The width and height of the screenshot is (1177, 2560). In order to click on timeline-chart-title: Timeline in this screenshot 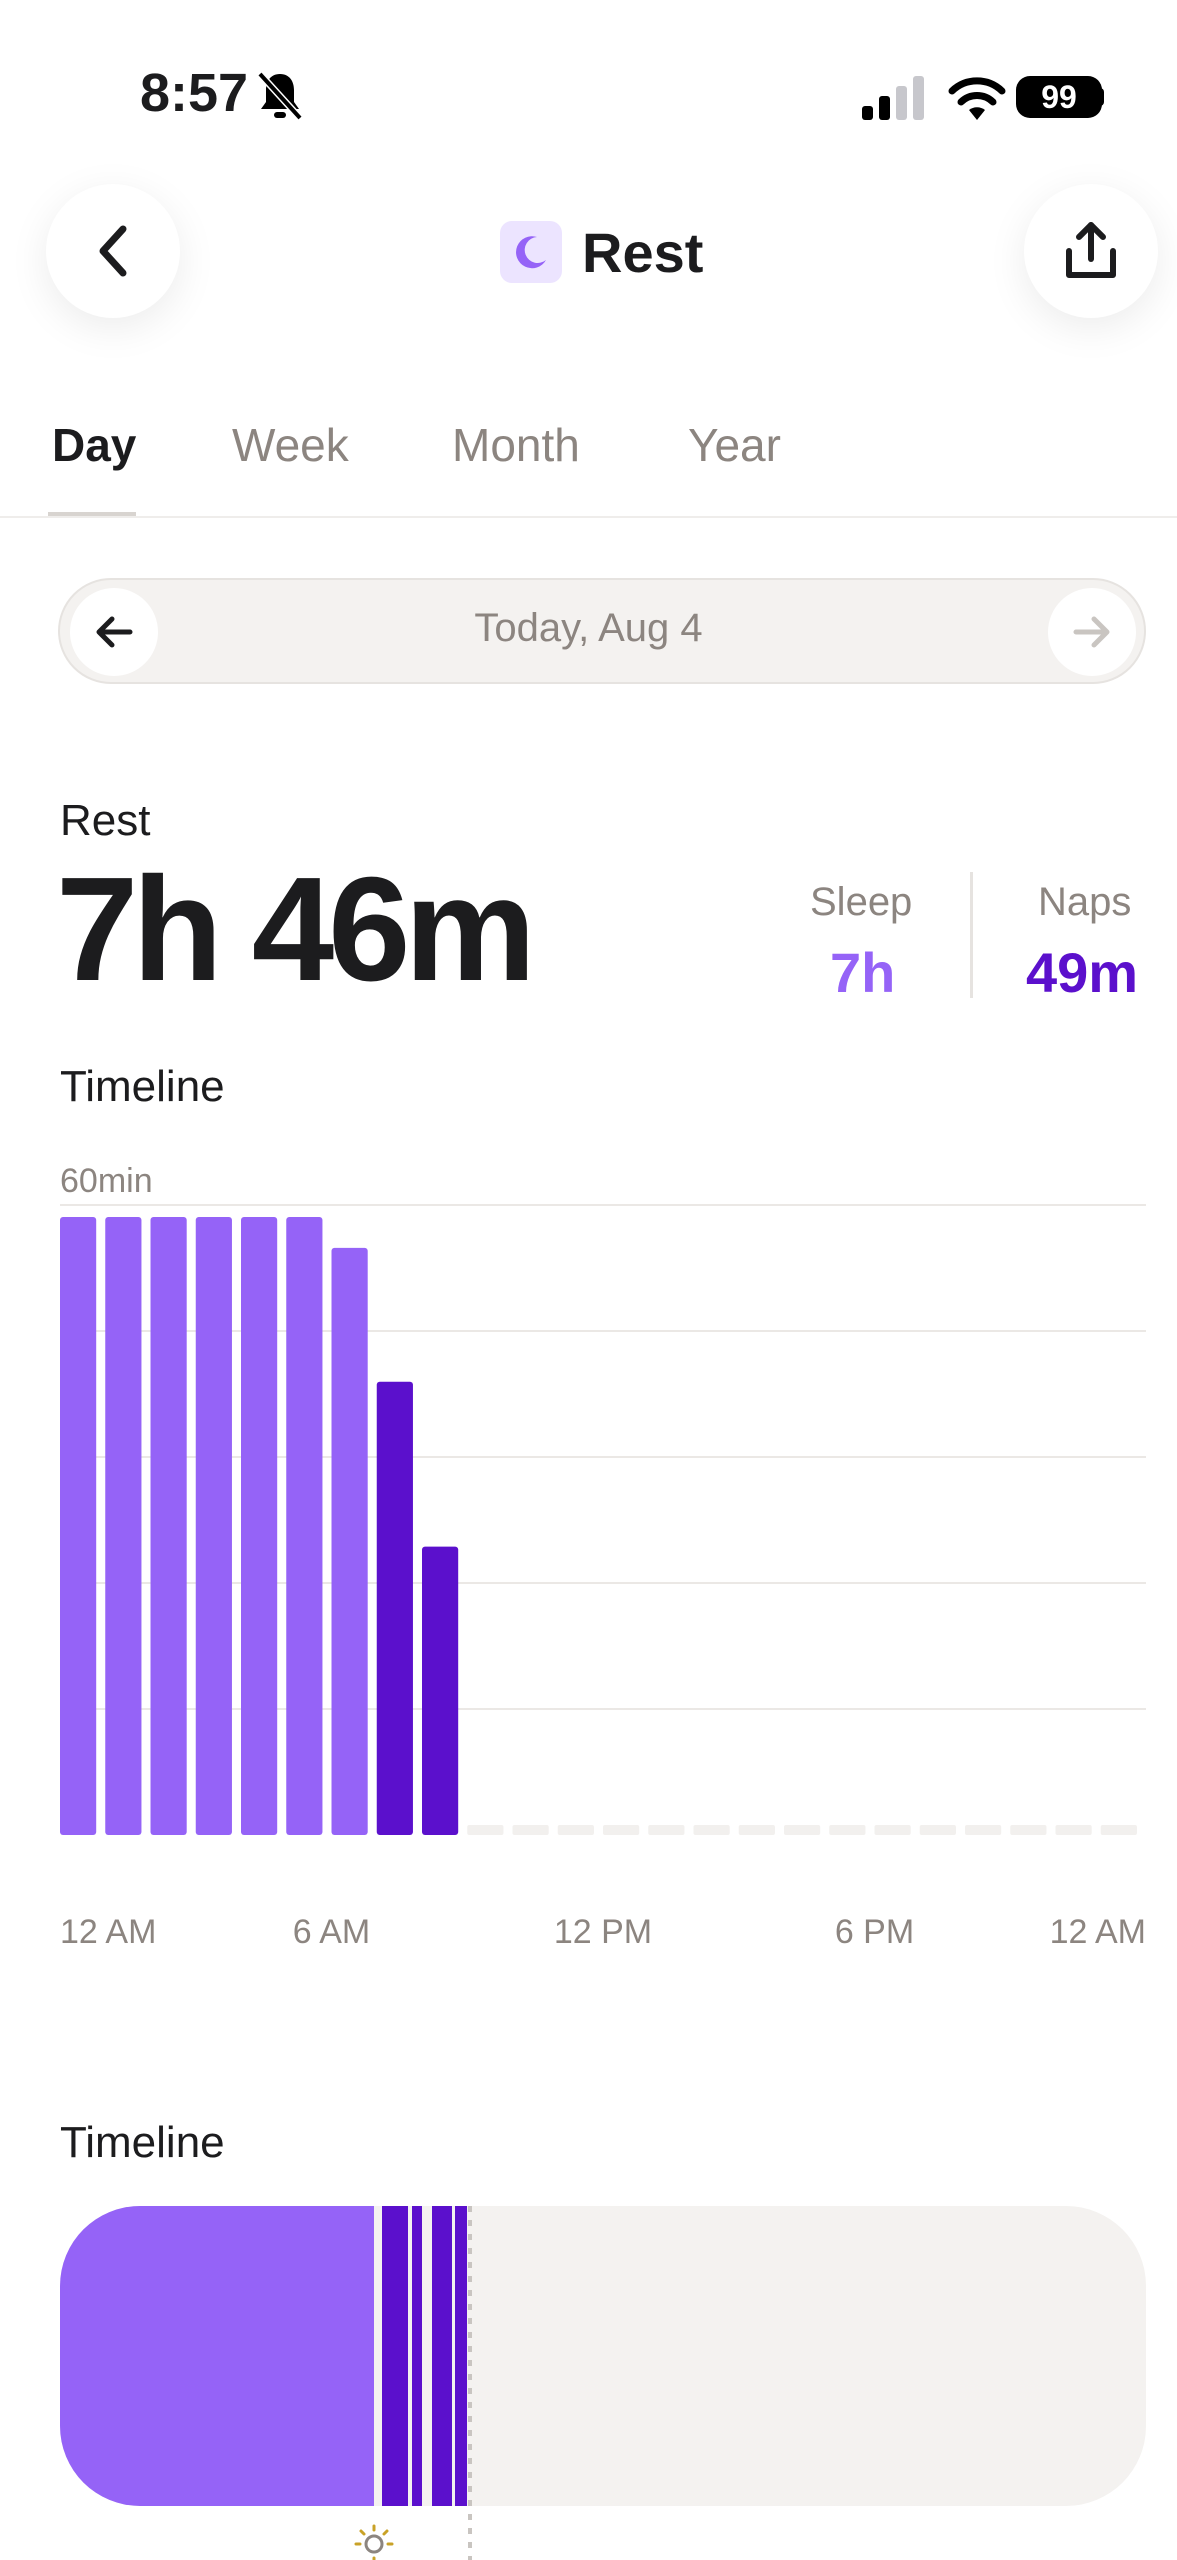, I will do `click(142, 1086)`.